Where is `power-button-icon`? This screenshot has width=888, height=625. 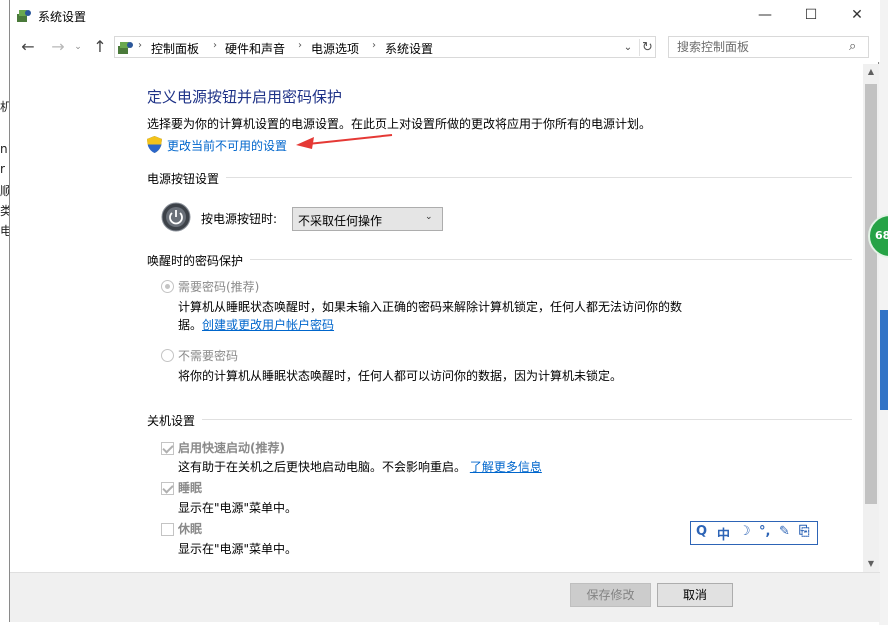
power-button-icon is located at coordinates (176, 217).